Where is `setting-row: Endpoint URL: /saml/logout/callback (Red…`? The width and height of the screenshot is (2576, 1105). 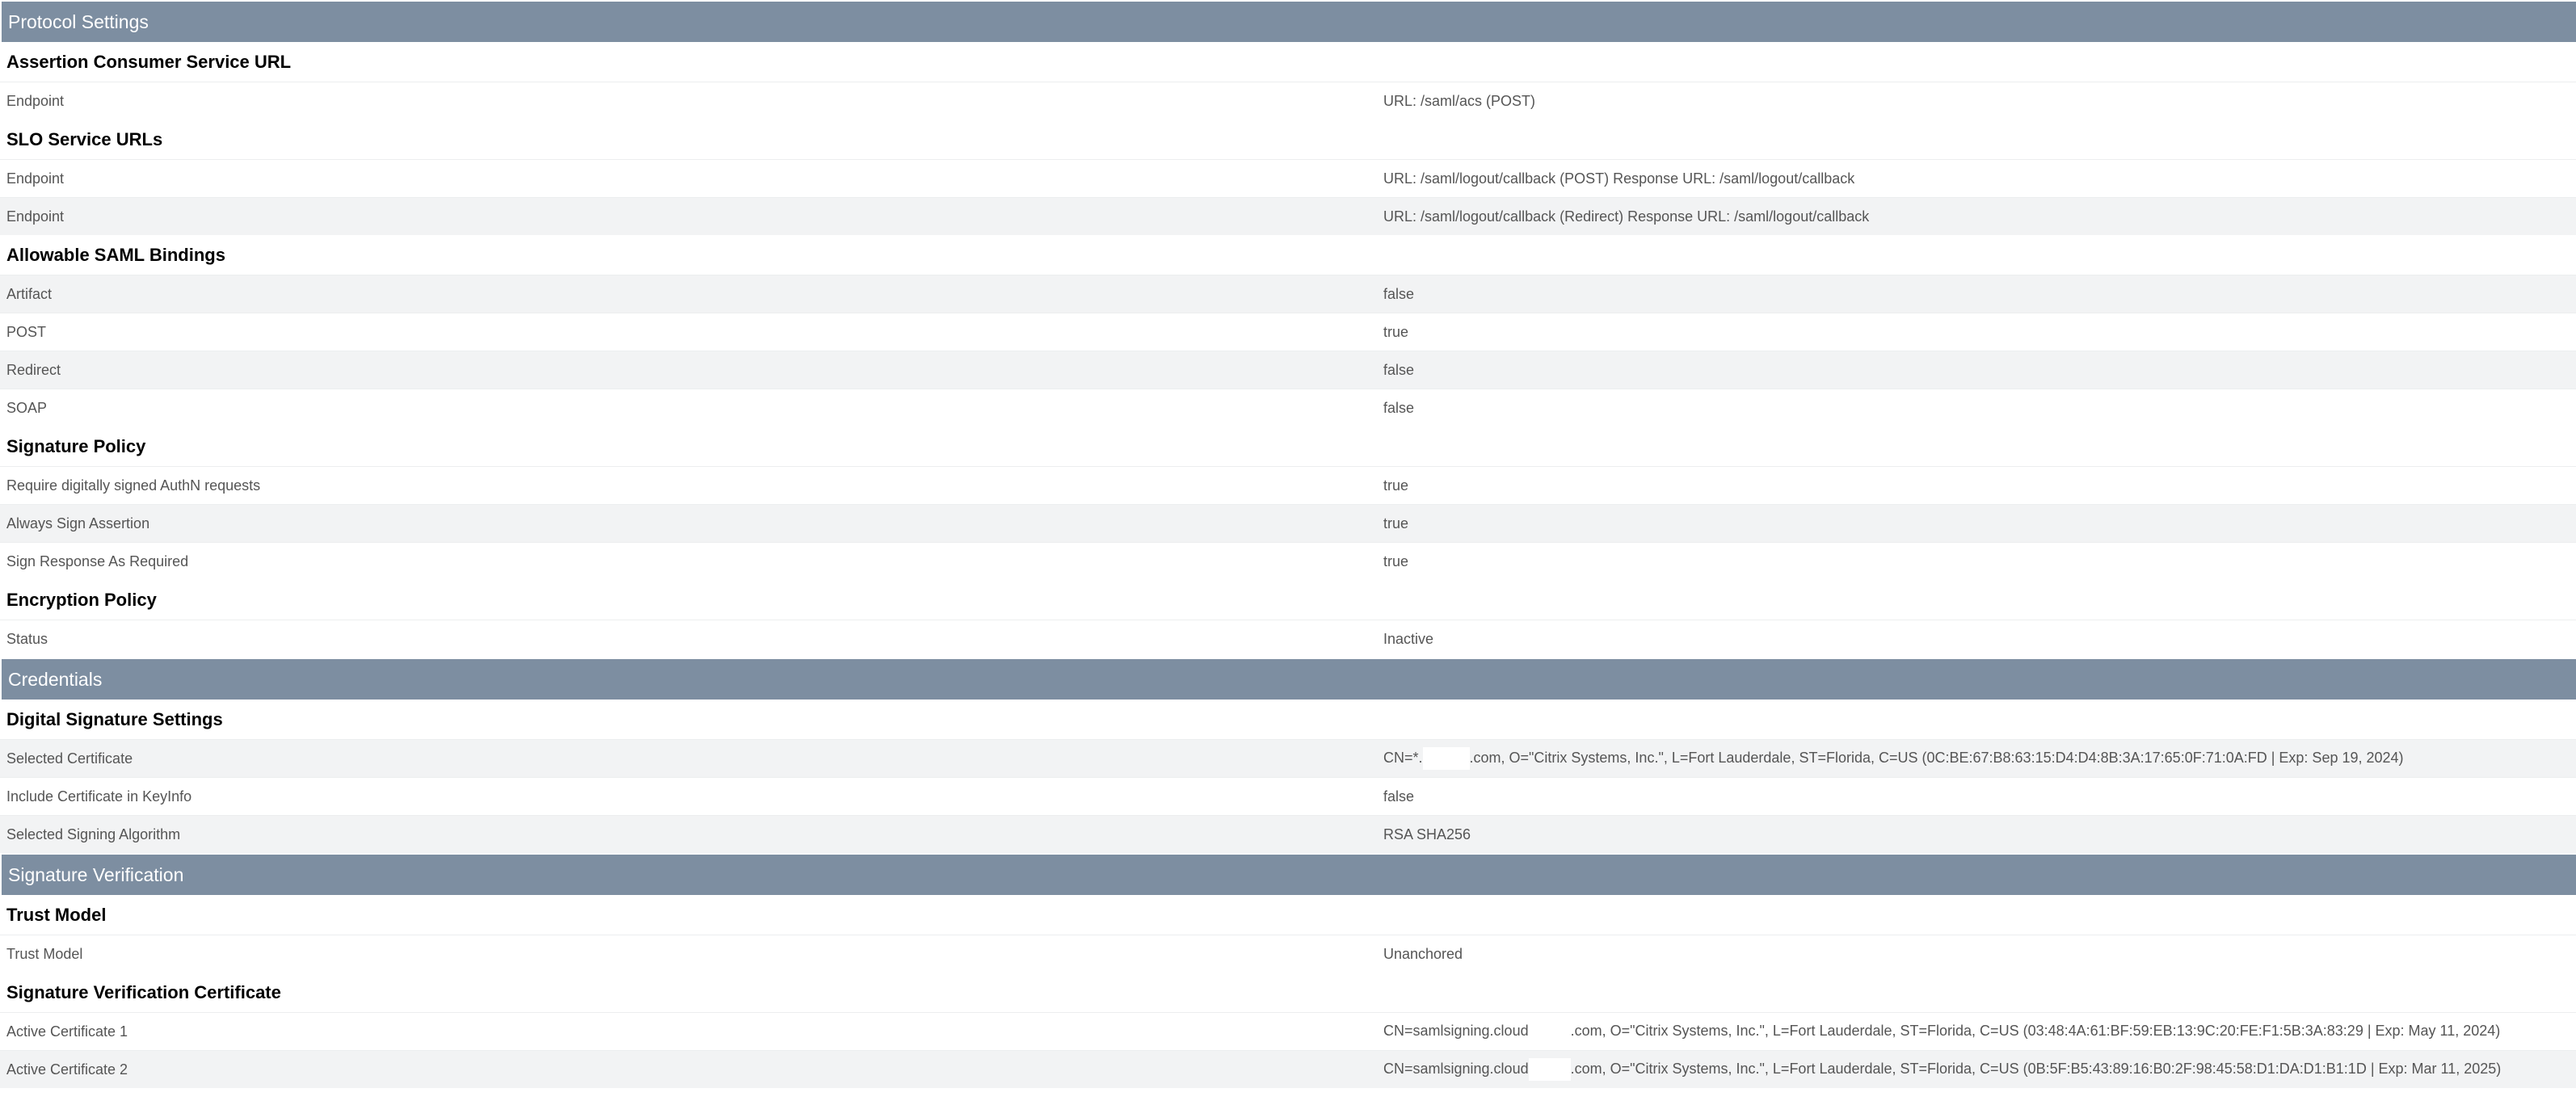
setting-row: Endpoint URL: /saml/logout/callback (Red… is located at coordinates (1288, 216).